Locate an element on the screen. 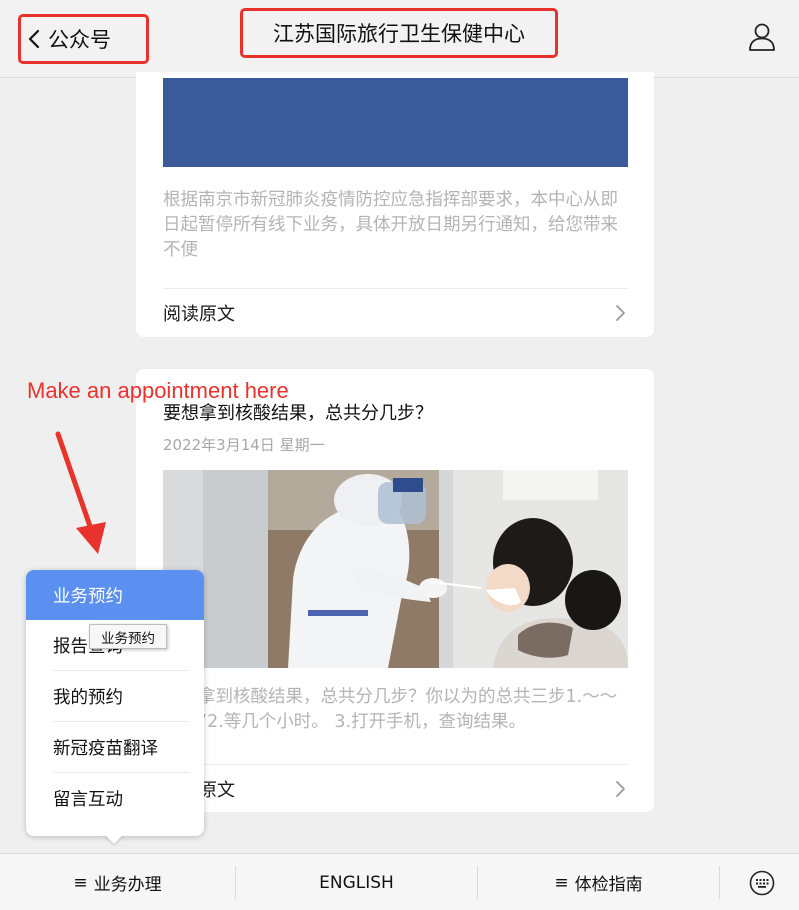 The height and width of the screenshot is (910, 799). menu-item-message-board: 留言互动 is located at coordinates (115, 798).